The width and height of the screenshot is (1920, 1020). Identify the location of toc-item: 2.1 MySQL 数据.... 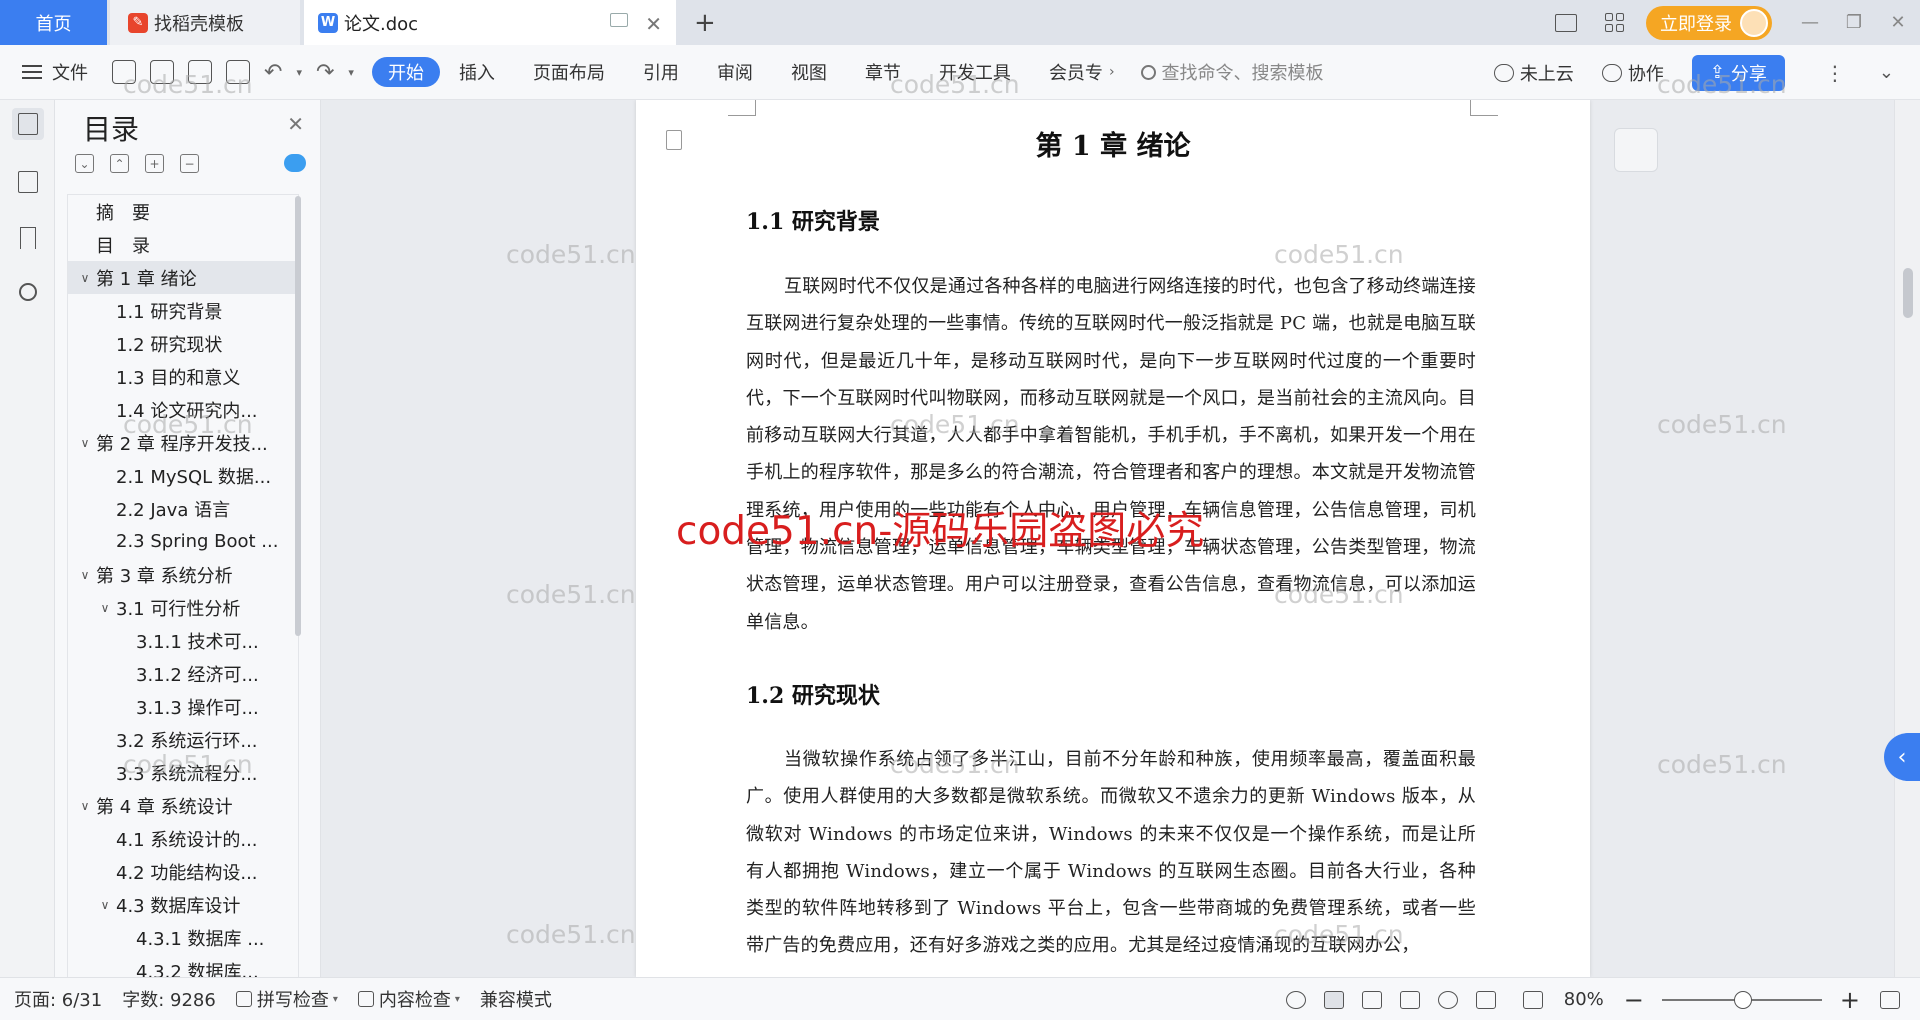
(183, 475).